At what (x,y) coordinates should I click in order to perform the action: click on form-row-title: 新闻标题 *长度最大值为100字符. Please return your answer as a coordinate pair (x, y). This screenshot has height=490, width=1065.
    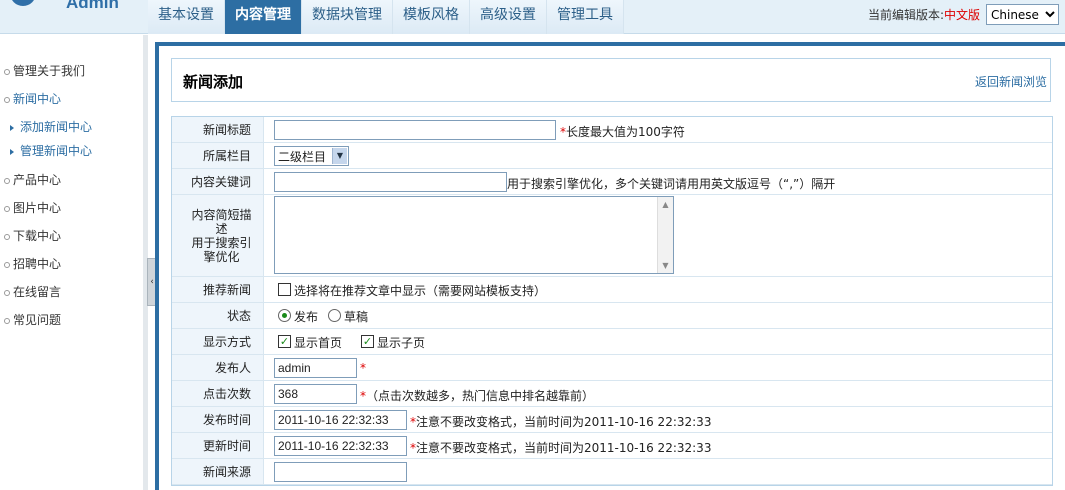
    Looking at the image, I should click on (612, 130).